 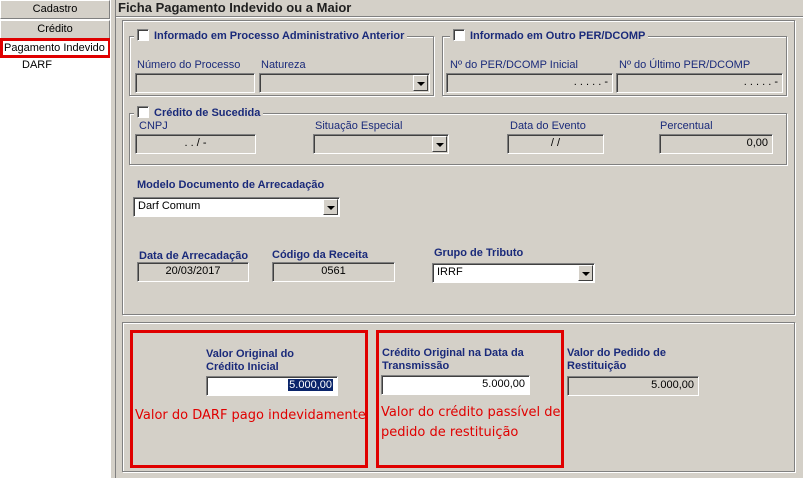 I want to click on annotation-darf-text: Valor do DARF pago indevidamente, so click(x=250, y=415).